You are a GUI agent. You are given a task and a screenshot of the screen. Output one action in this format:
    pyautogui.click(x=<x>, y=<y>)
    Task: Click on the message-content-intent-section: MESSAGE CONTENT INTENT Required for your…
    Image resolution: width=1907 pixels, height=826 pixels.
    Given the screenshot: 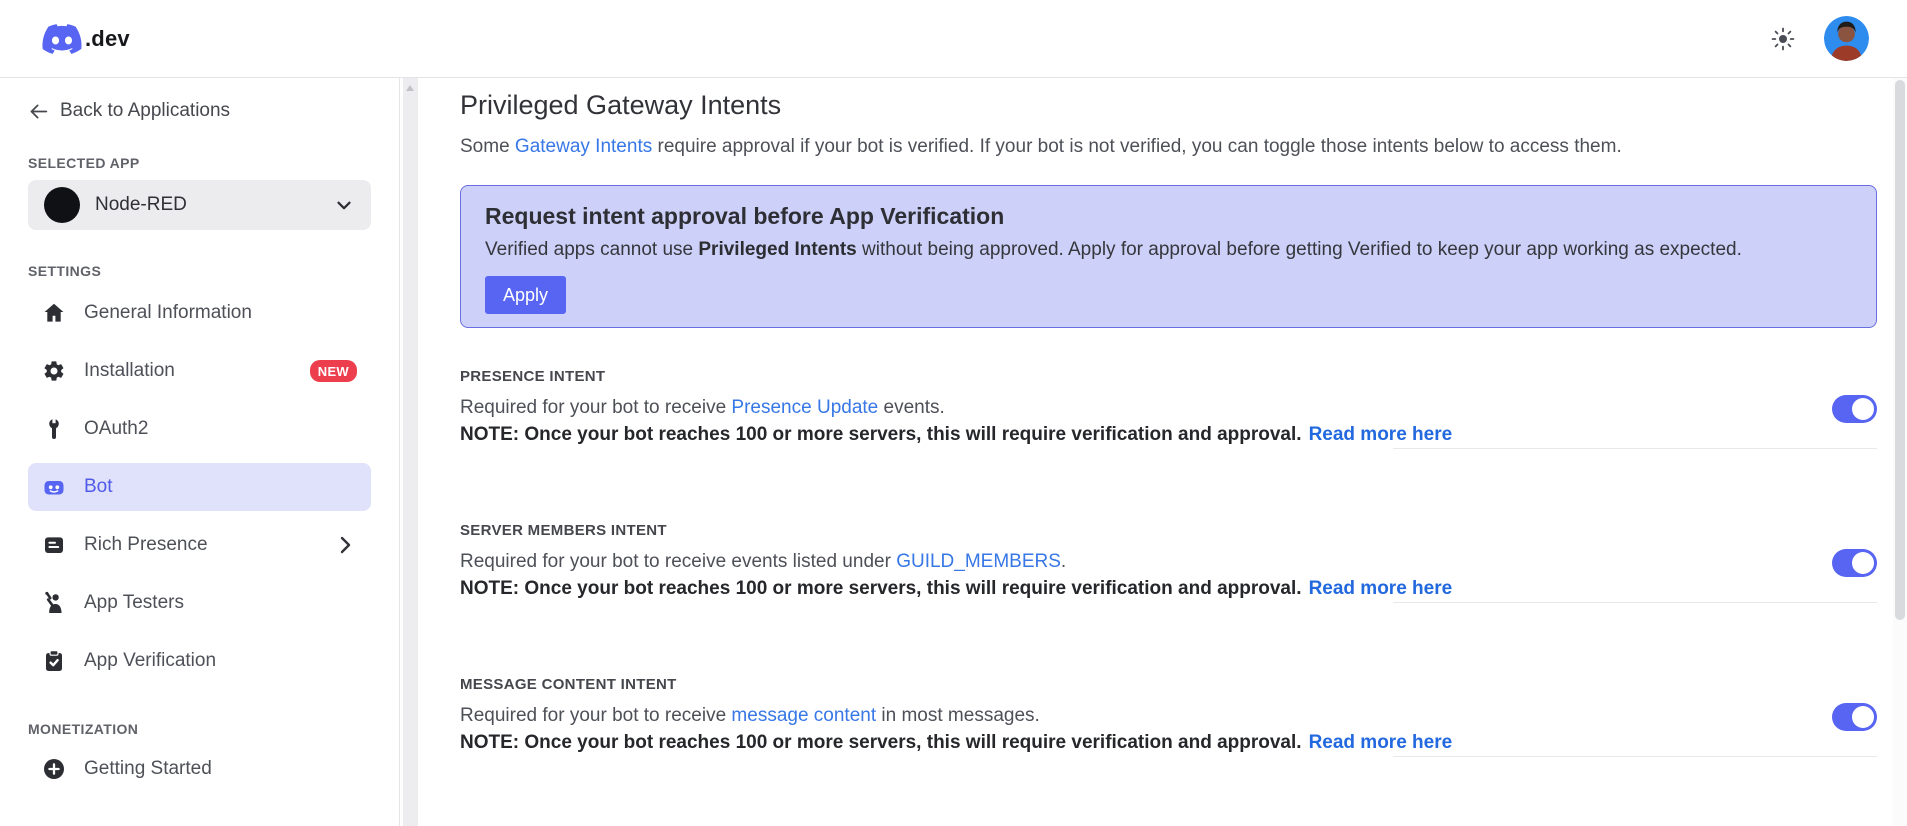 What is the action you would take?
    pyautogui.click(x=1168, y=716)
    